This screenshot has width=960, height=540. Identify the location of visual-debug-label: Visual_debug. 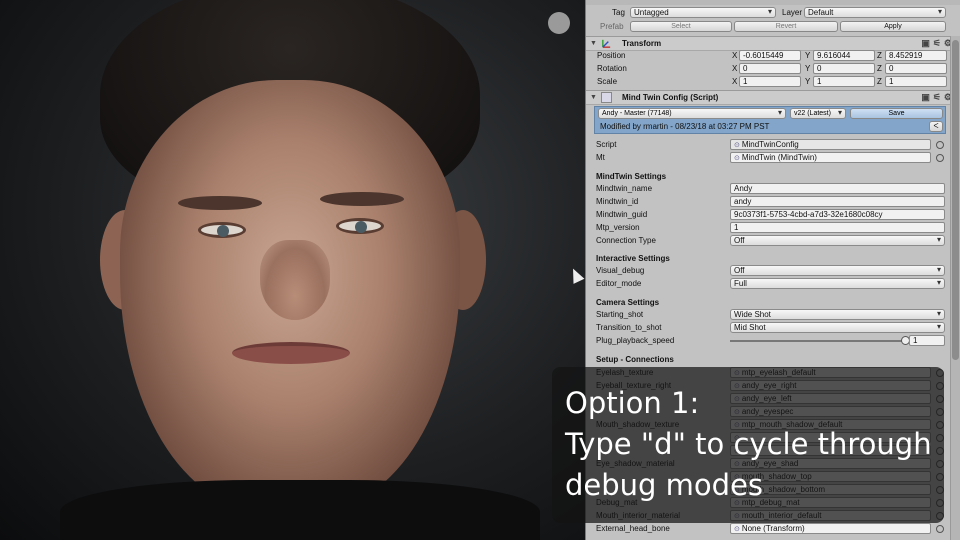
(620, 270).